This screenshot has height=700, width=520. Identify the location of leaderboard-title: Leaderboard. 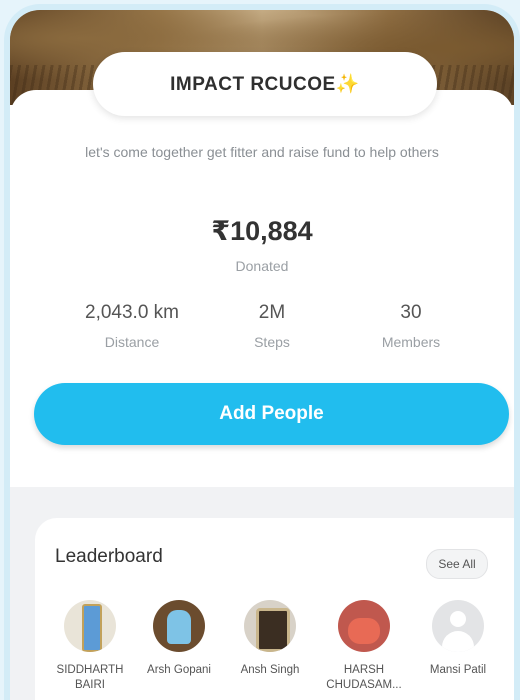
(109, 556).